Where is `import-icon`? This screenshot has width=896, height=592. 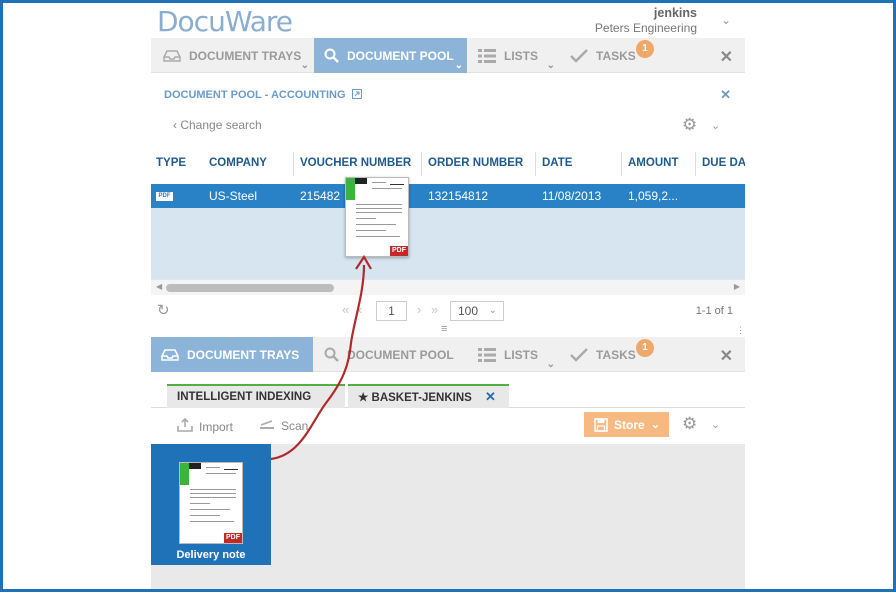 import-icon is located at coordinates (185, 426).